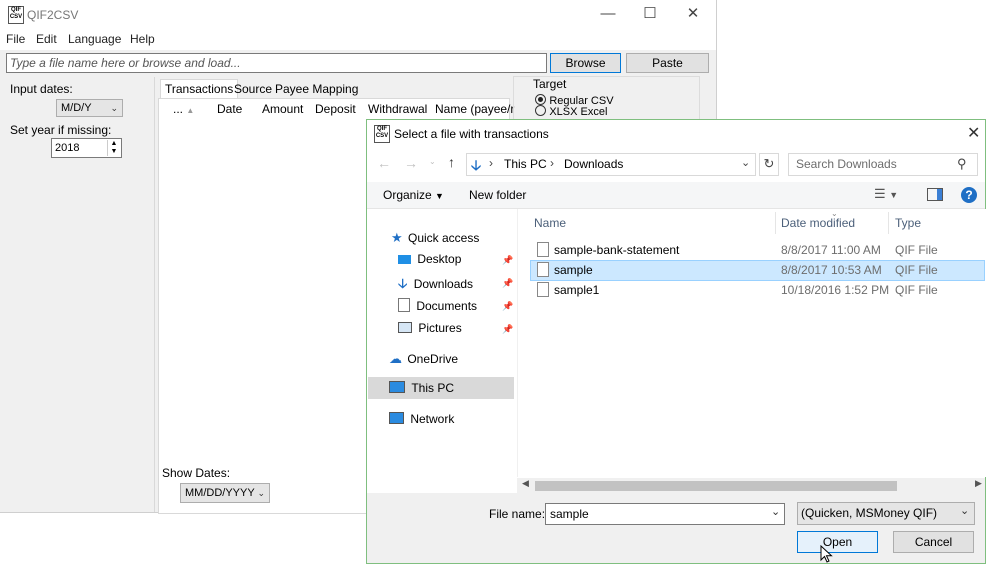 The width and height of the screenshot is (987, 564). What do you see at coordinates (745, 162) in the screenshot?
I see `address-chevron-down-icon: ⌄` at bounding box center [745, 162].